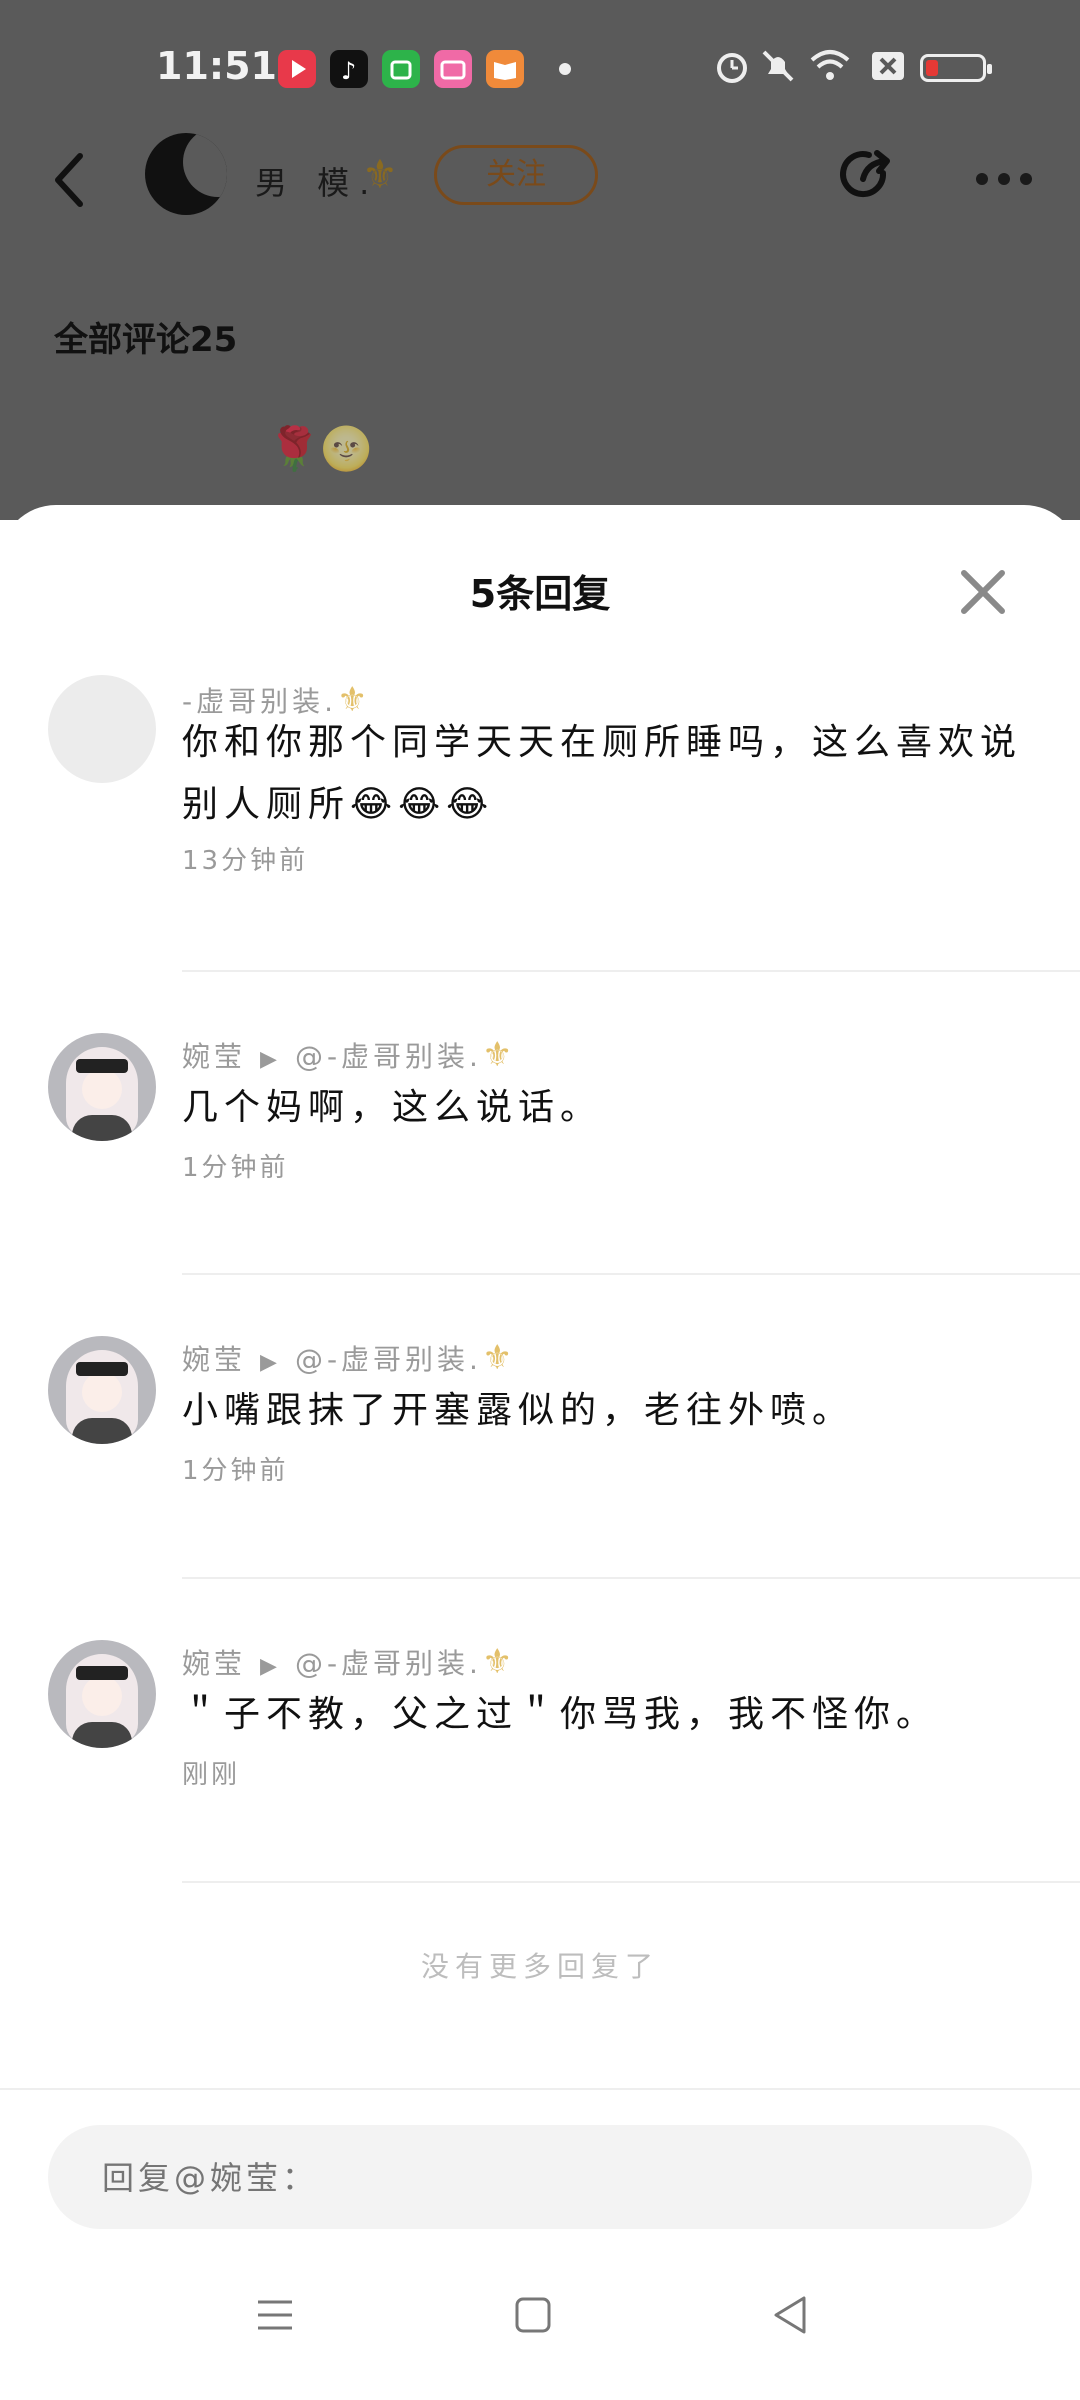 Image resolution: width=1080 pixels, height=2400 pixels. Describe the element at coordinates (565, 69) in the screenshot. I see `notification-dot` at that location.